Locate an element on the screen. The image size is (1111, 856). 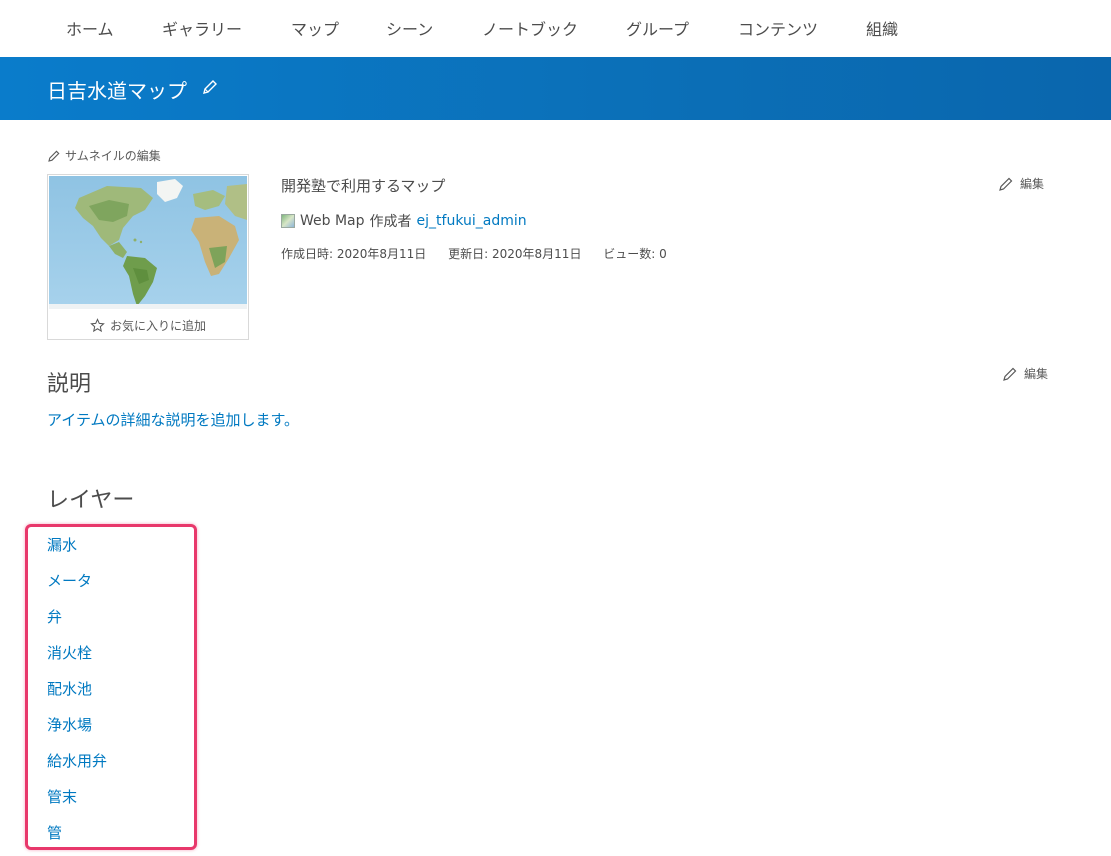
owner-link: ej_tfukui_admin is located at coordinates (472, 221).